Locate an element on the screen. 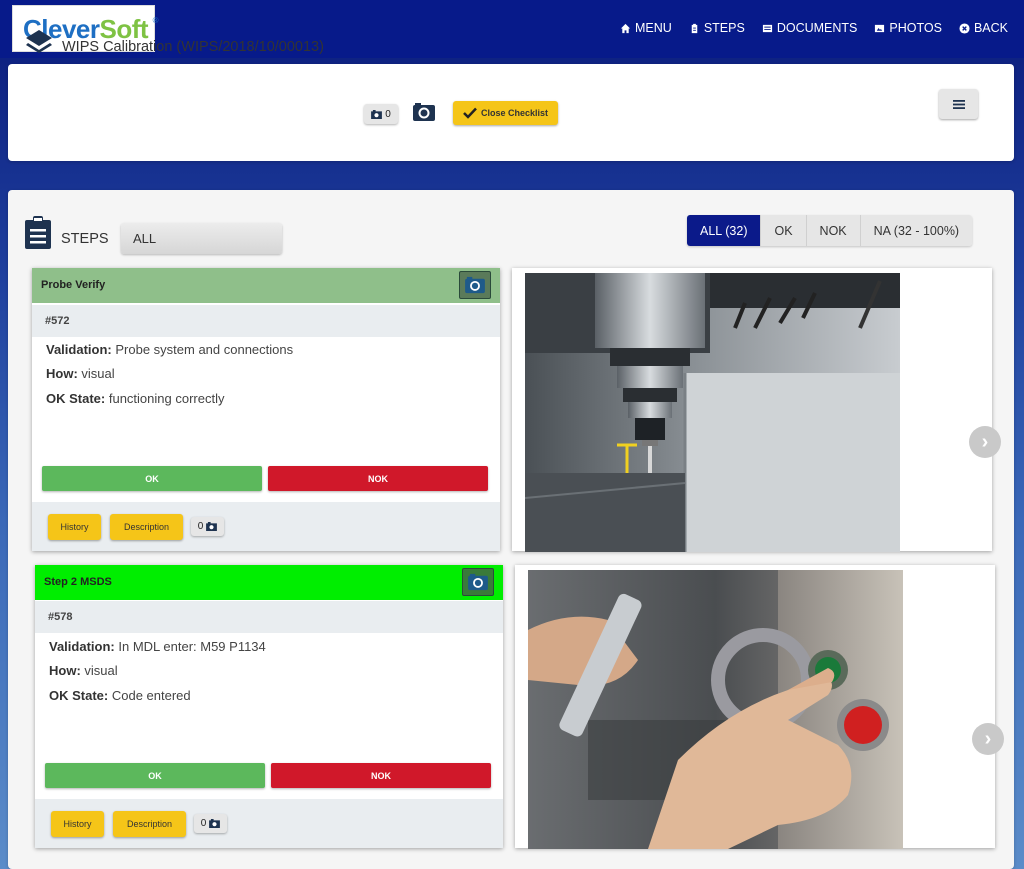 This screenshot has height=869, width=1024. checkmark-icon is located at coordinates (470, 113).